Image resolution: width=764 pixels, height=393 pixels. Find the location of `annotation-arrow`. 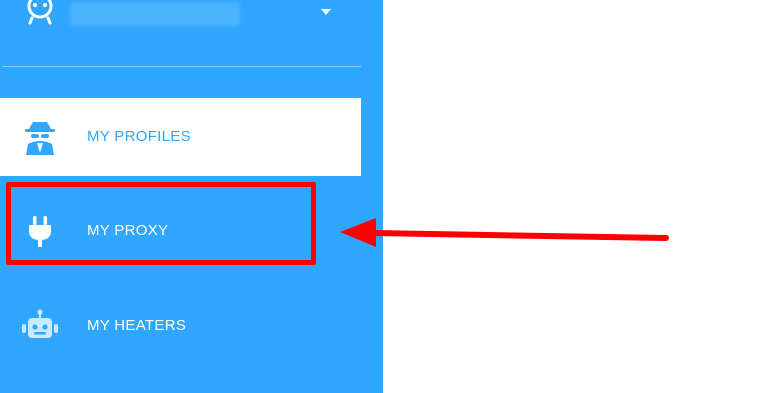

annotation-arrow is located at coordinates (504, 232).